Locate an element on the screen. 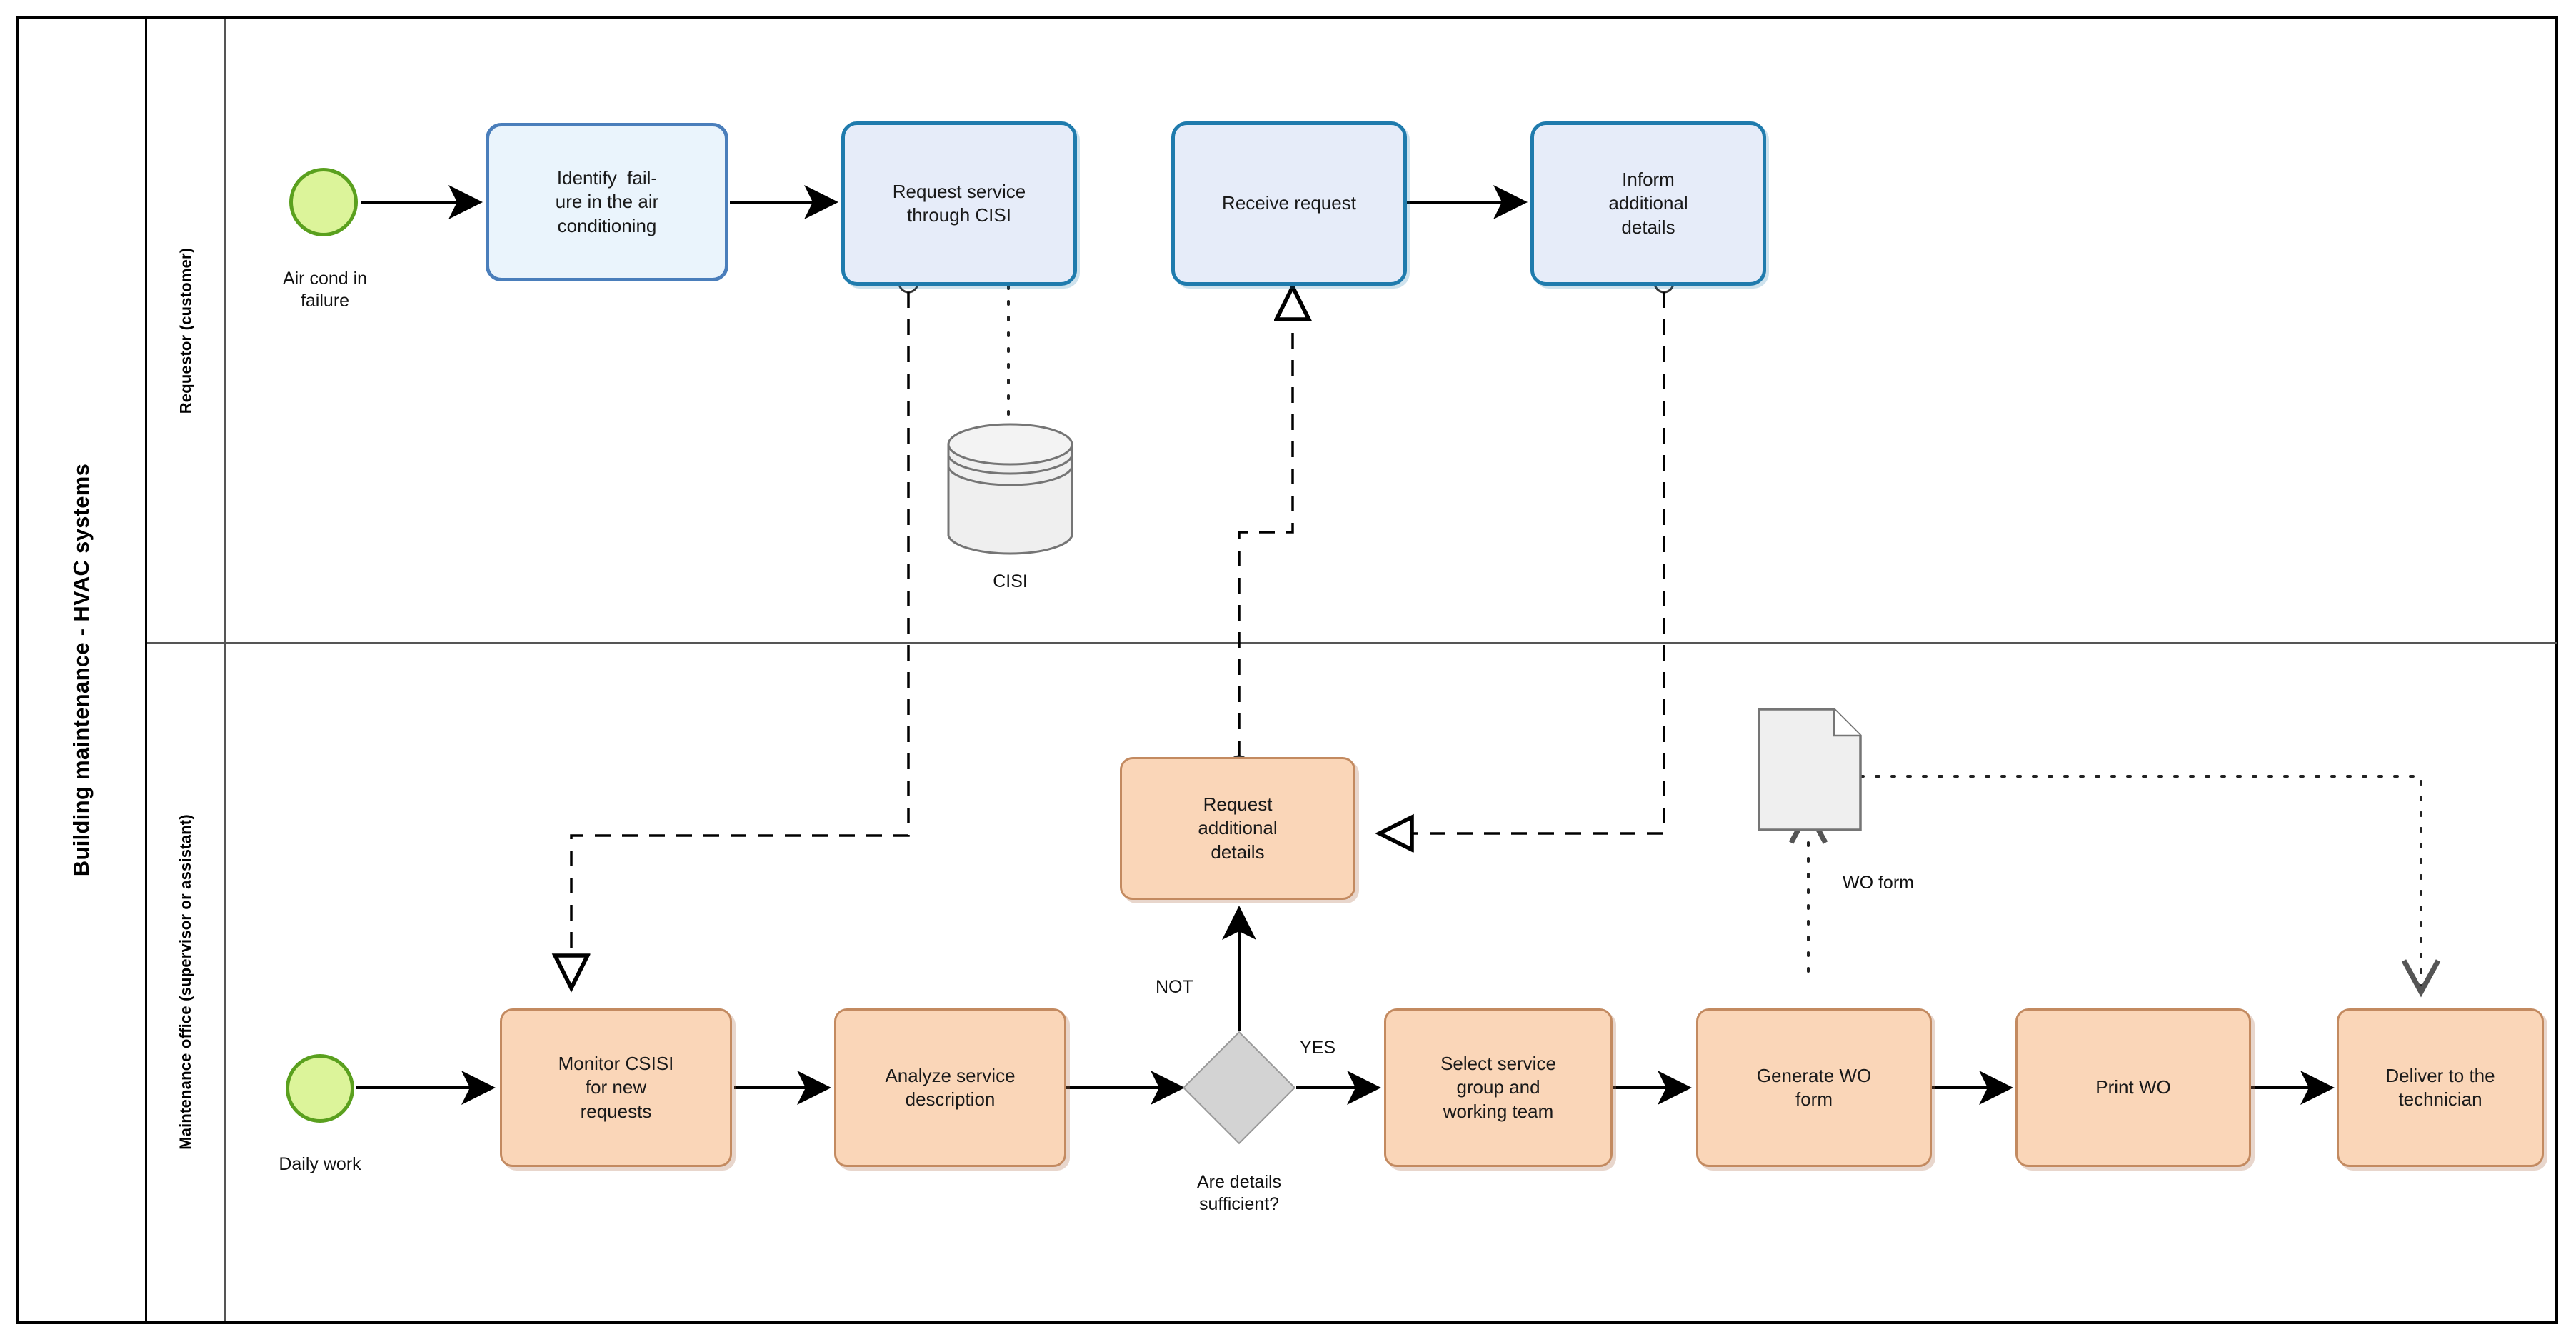 This screenshot has width=2576, height=1342. task-select-group-label: Select service group and working team is located at coordinates (1498, 1087).